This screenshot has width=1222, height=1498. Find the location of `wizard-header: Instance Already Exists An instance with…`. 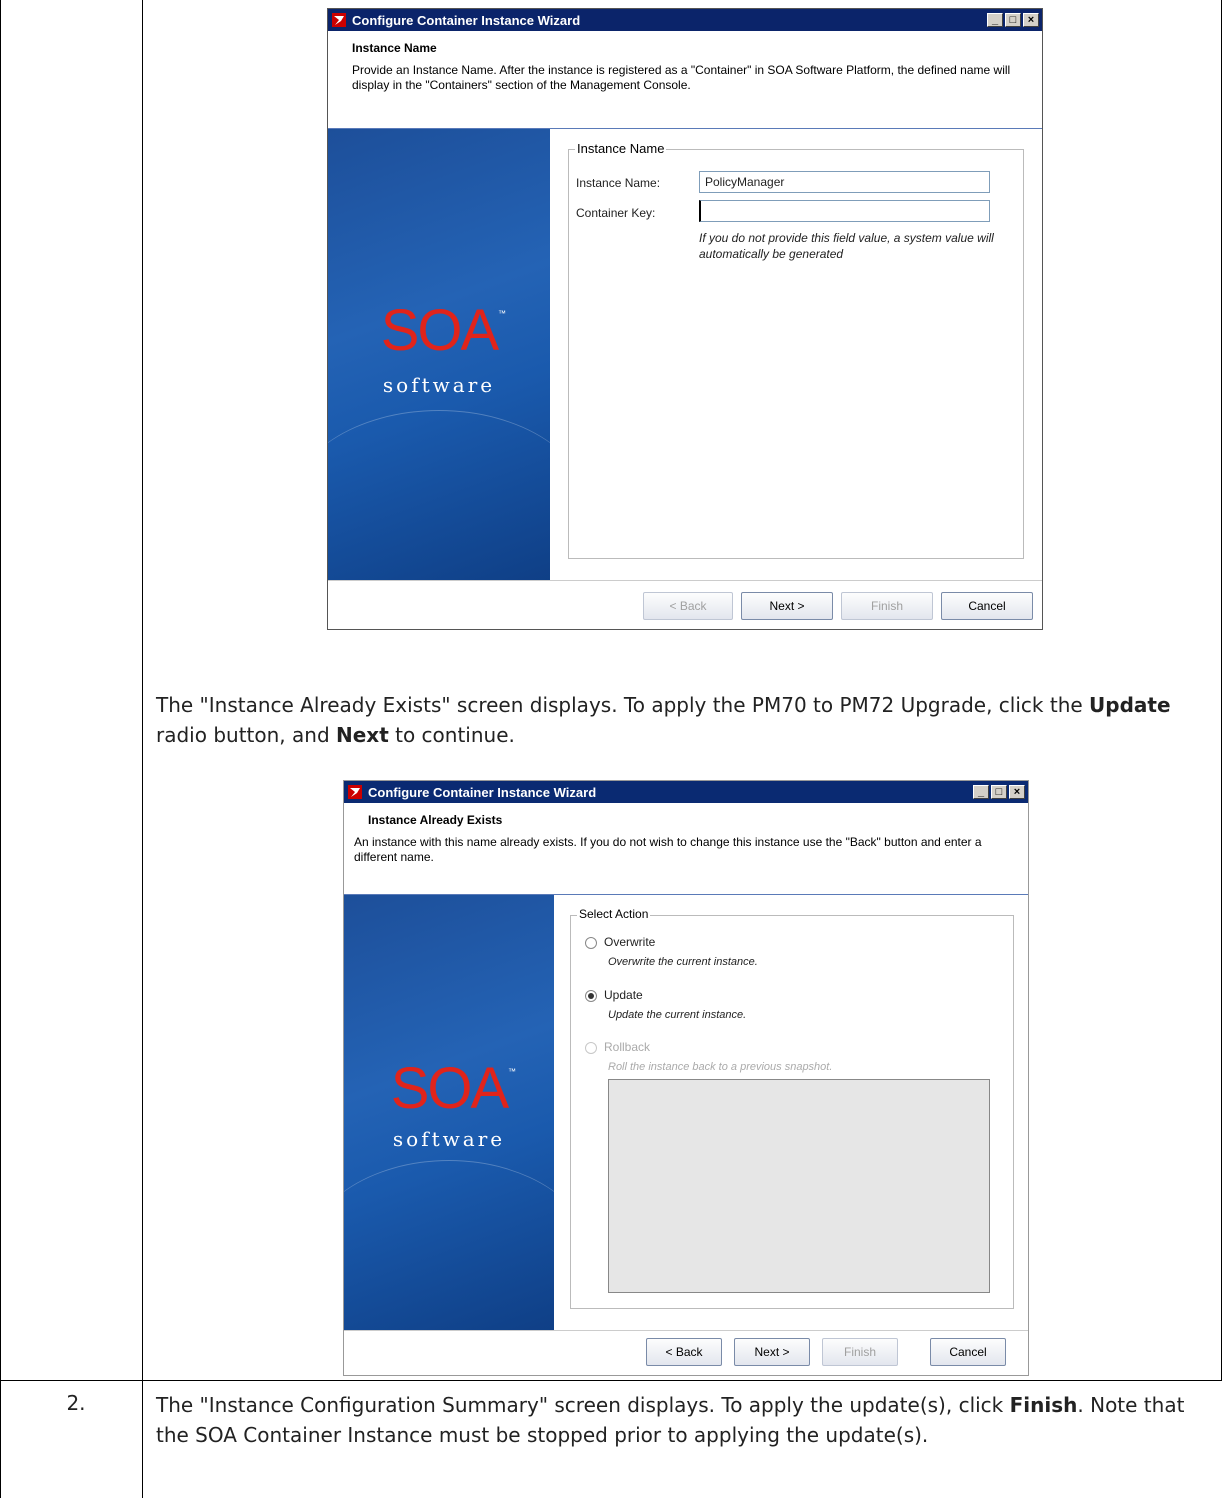

wizard-header: Instance Already Exists An instance with… is located at coordinates (686, 849).